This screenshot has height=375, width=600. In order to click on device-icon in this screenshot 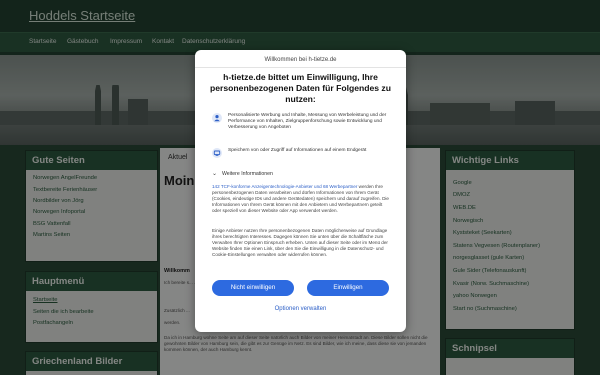, I will do `click(217, 153)`.